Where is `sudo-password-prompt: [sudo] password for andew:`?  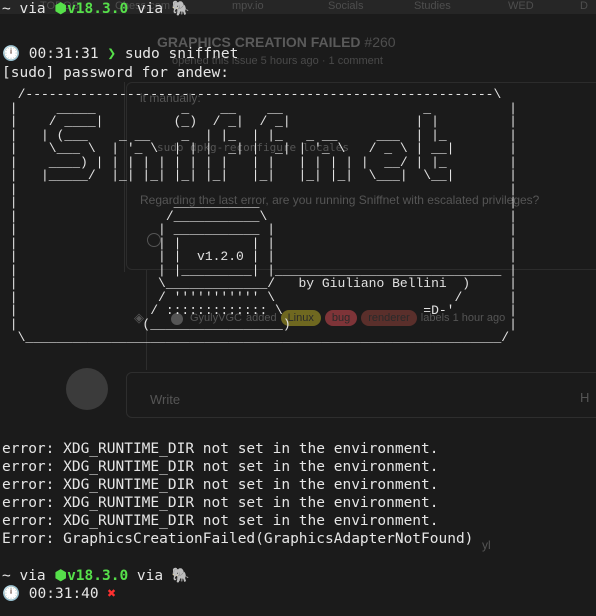
sudo-password-prompt: [sudo] password for andew: is located at coordinates (115, 73).